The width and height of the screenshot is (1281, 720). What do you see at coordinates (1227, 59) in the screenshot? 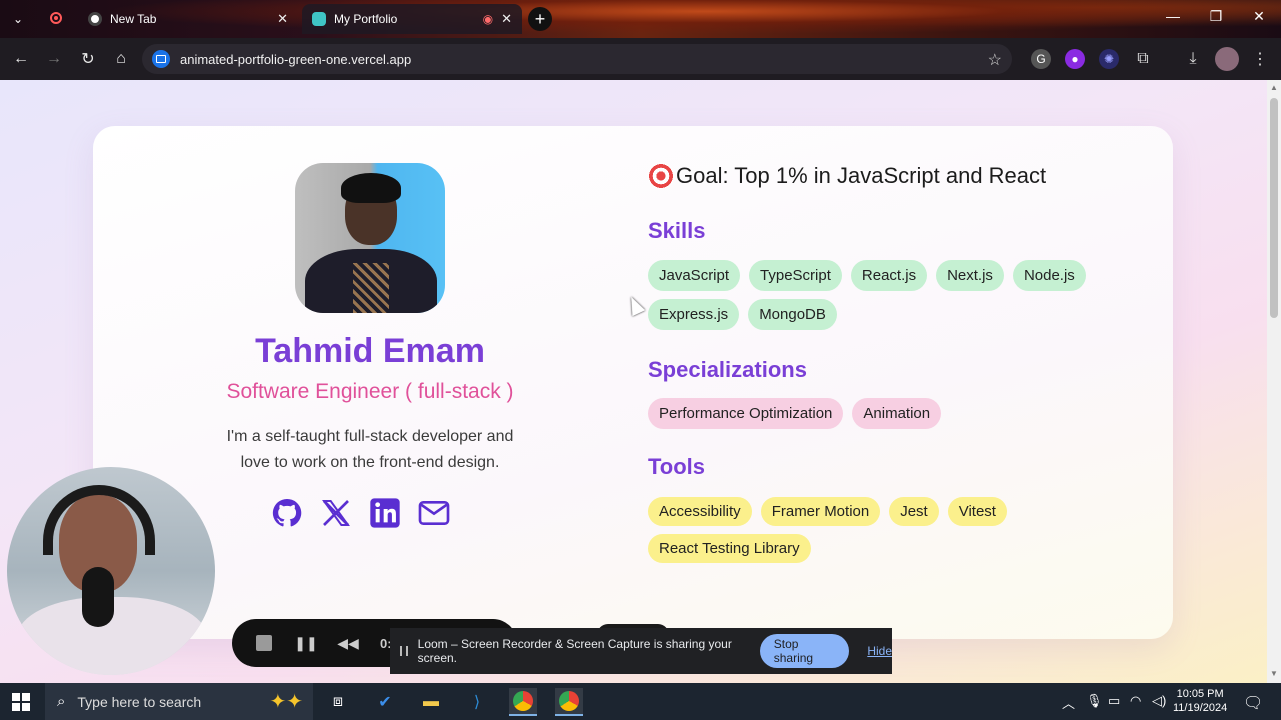
I see `profile-avatar` at bounding box center [1227, 59].